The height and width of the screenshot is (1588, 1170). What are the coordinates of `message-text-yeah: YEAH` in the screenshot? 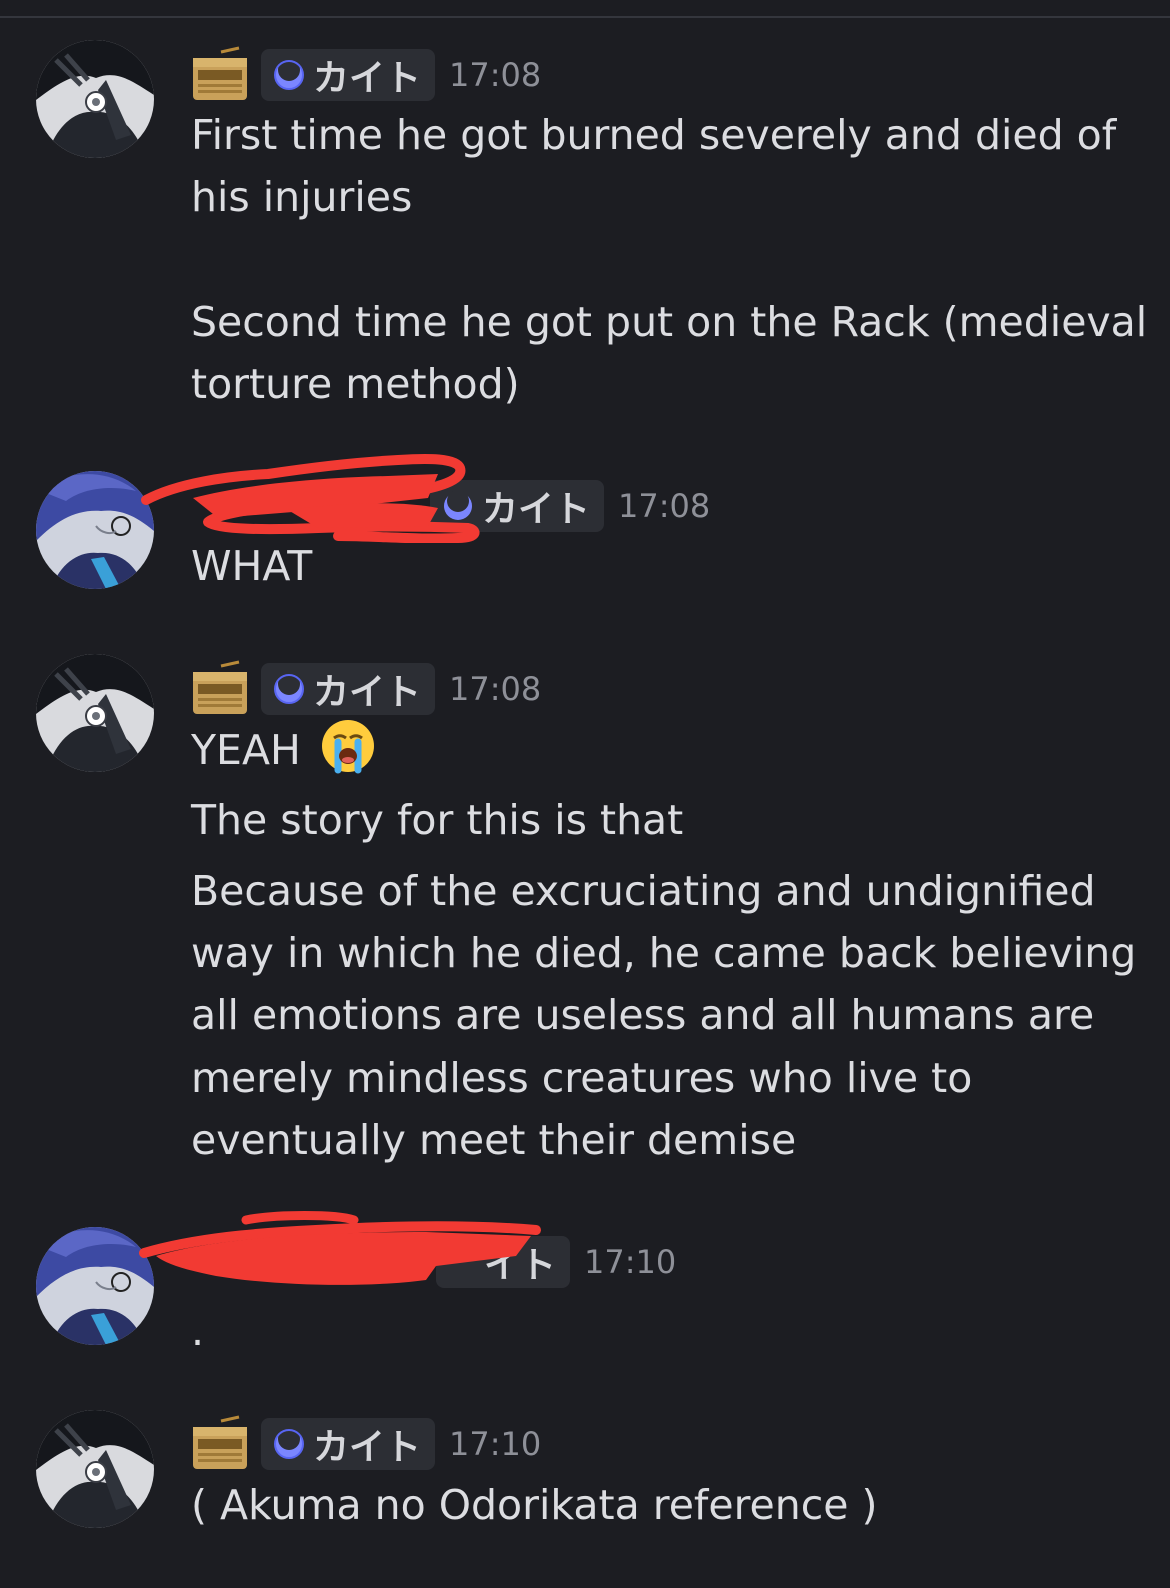 It's located at (246, 750).